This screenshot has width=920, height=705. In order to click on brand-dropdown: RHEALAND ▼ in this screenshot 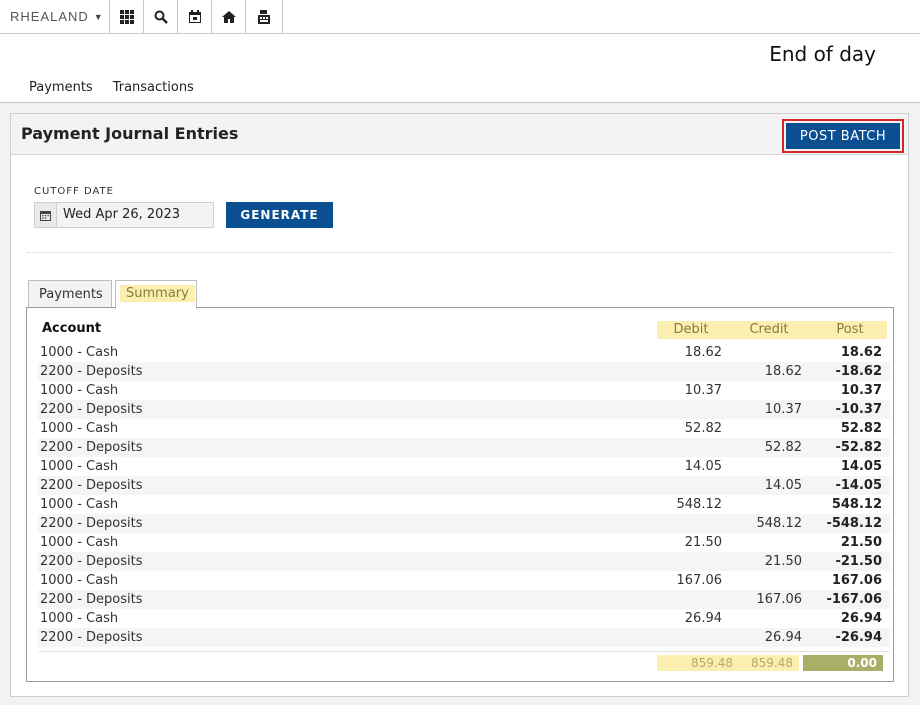, I will do `click(55, 16)`.